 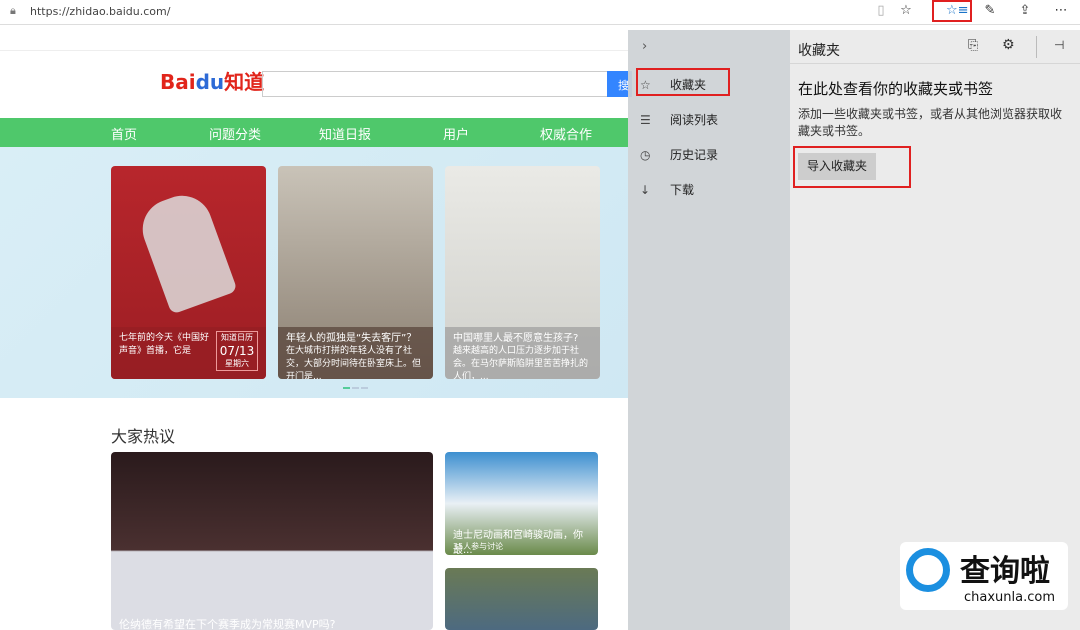 I want to click on baidu-zhidao-logo: Baidu知道, so click(x=212, y=80).